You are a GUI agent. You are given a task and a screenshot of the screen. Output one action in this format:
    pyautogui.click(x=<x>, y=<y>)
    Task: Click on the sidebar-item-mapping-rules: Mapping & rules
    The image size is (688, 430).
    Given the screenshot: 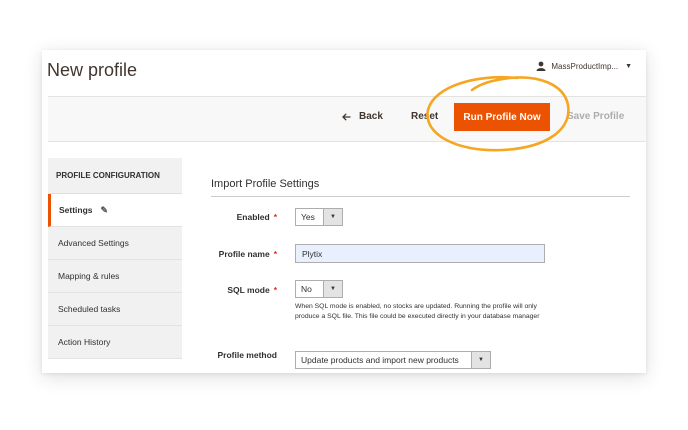 What is the action you would take?
    pyautogui.click(x=115, y=276)
    